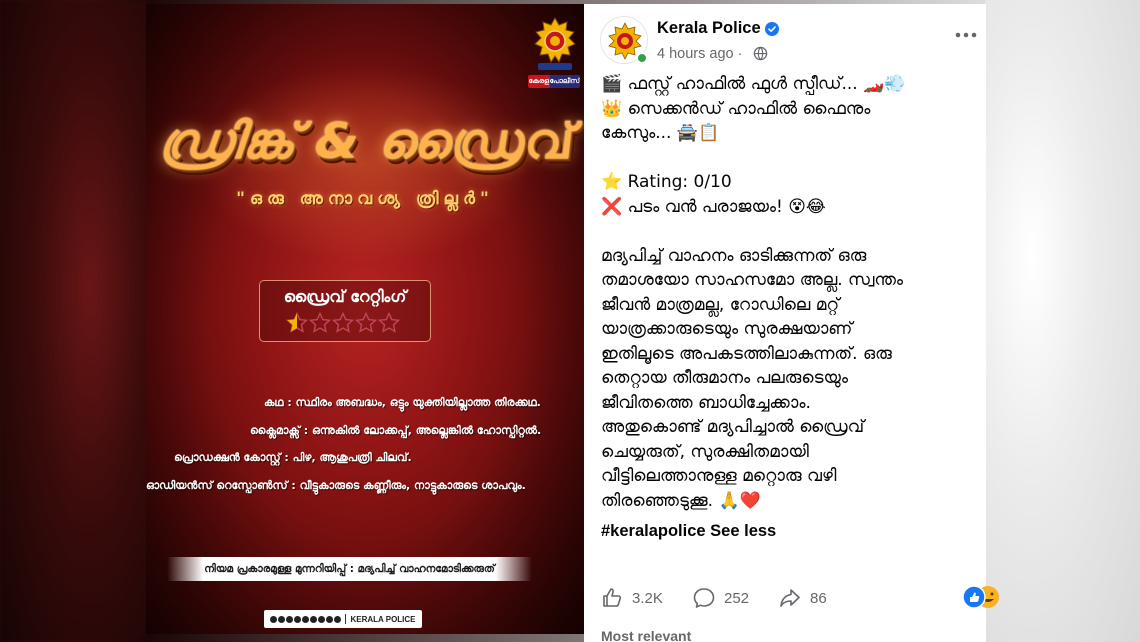  What do you see at coordinates (653, 531) in the screenshot?
I see `hashtag-link: #keralapolice` at bounding box center [653, 531].